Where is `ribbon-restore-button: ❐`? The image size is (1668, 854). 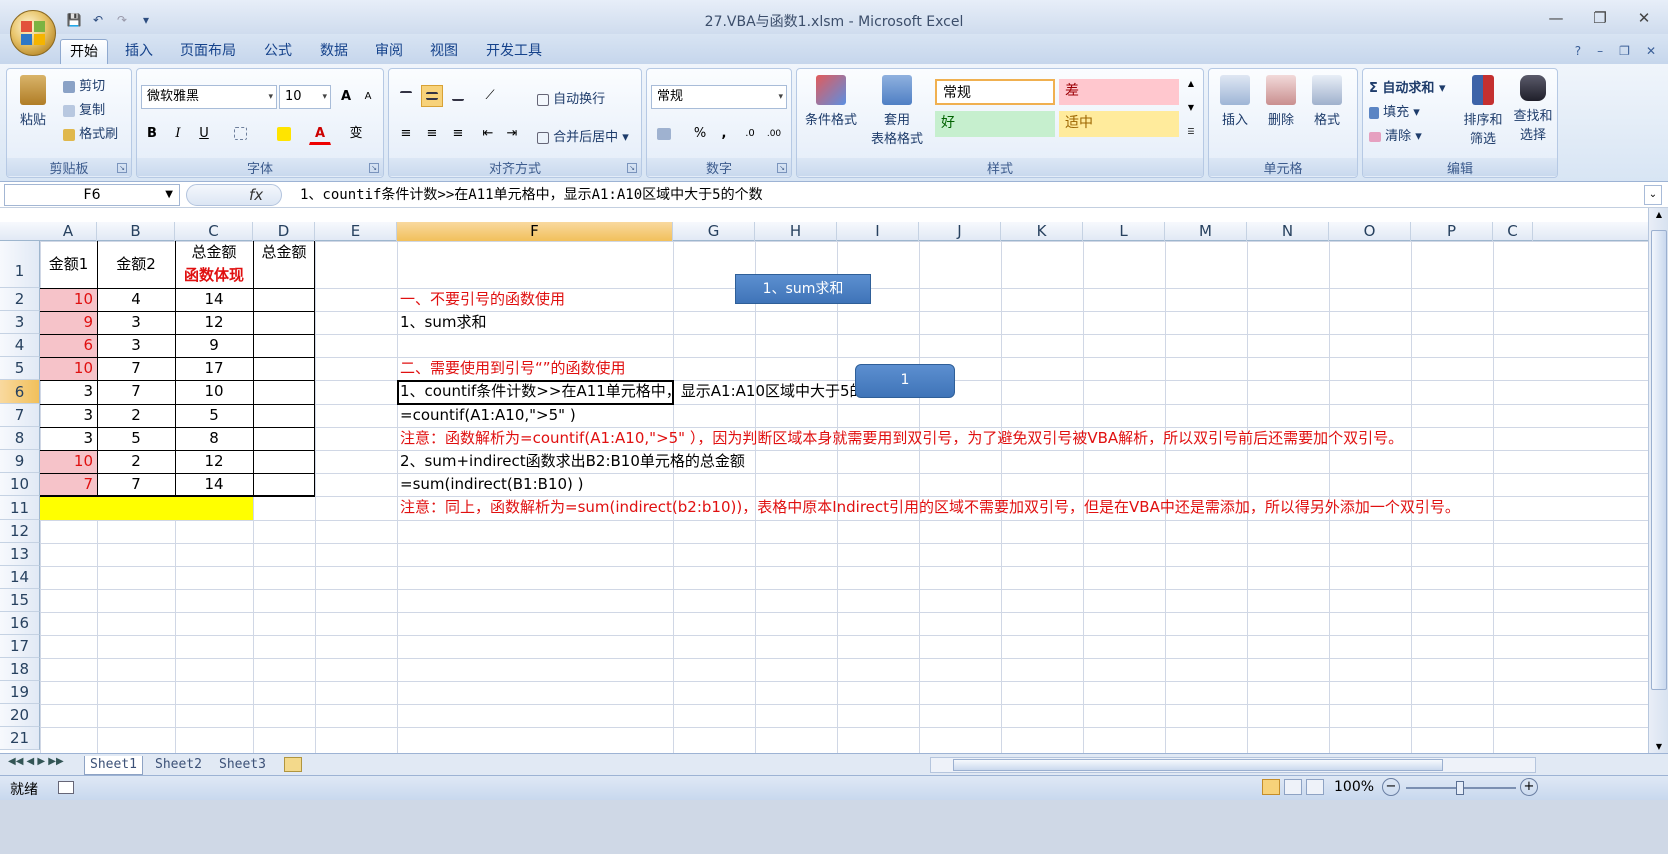
ribbon-restore-button: ❐ is located at coordinates (1624, 51).